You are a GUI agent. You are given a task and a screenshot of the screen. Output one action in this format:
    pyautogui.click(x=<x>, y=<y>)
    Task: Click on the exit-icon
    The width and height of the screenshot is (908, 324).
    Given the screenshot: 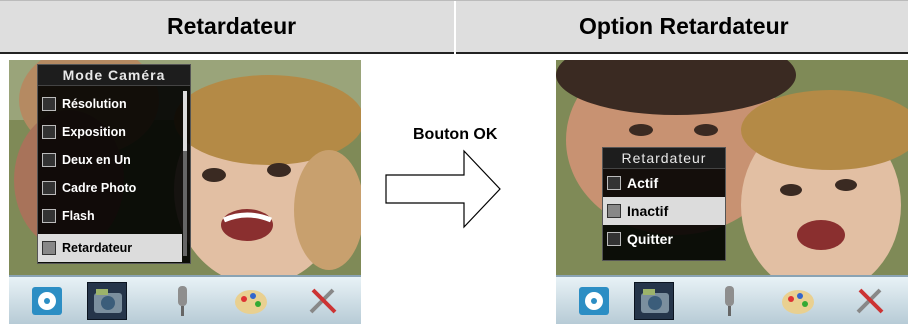 What is the action you would take?
    pyautogui.click(x=614, y=239)
    